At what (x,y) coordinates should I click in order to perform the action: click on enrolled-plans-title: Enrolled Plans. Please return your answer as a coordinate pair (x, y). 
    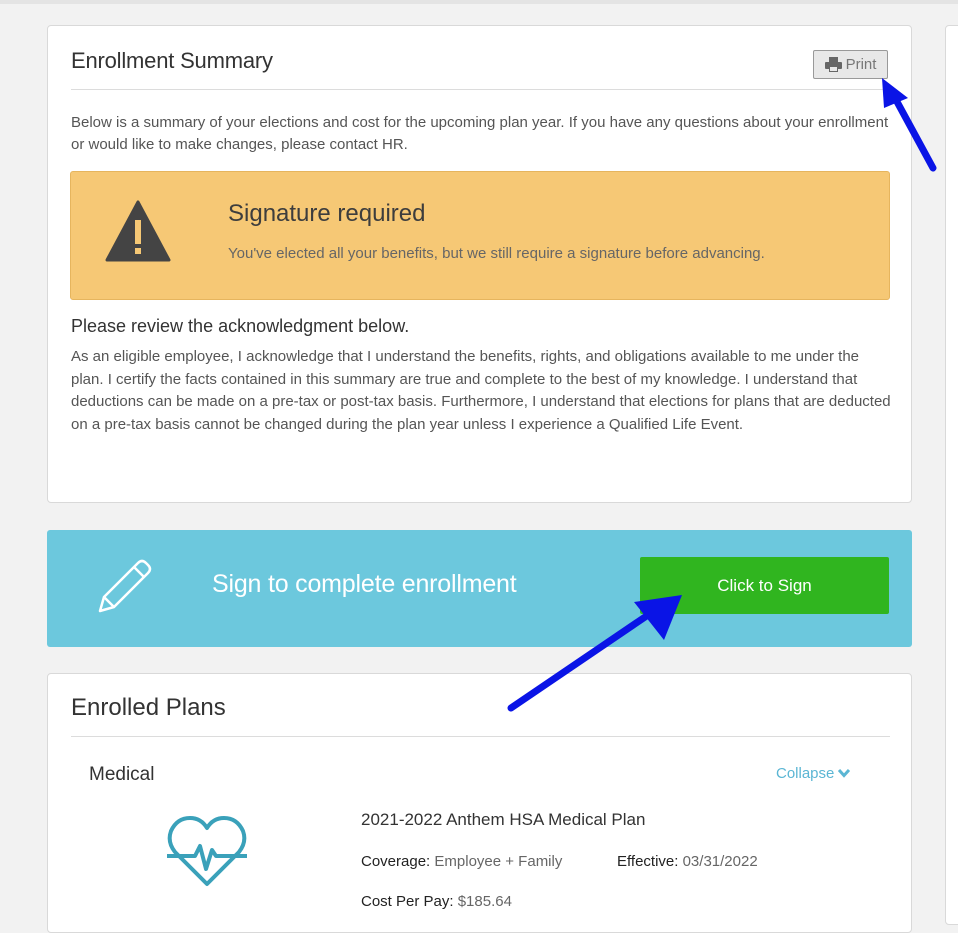
    Looking at the image, I should click on (148, 707).